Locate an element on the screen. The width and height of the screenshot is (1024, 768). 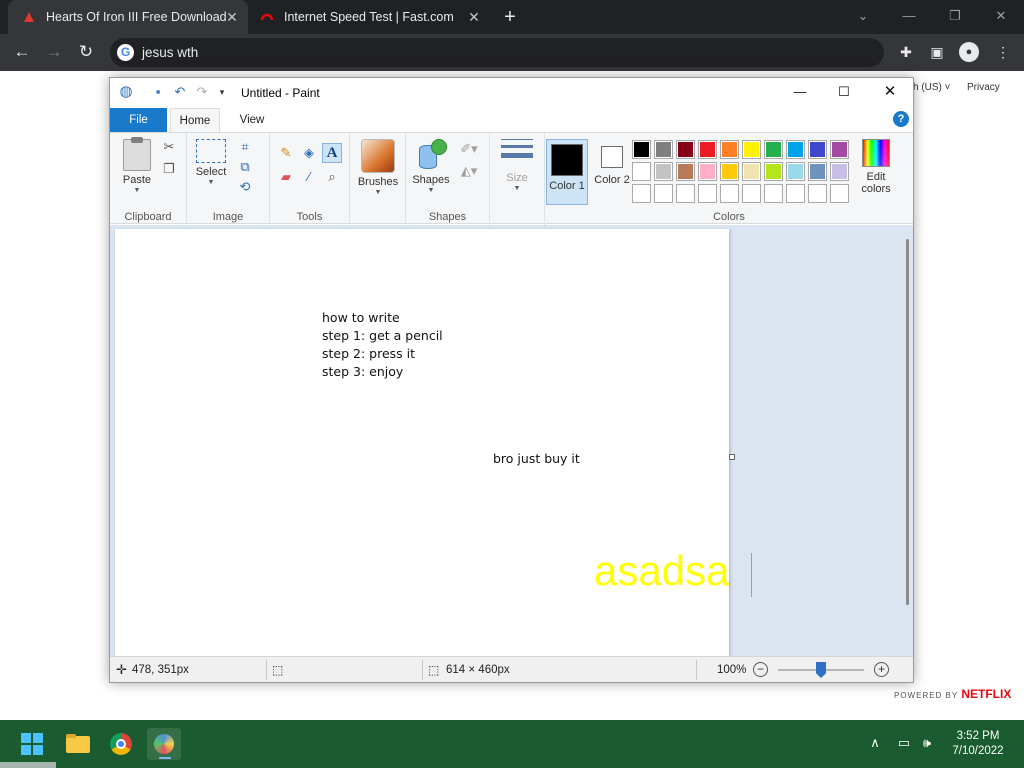
close-icon: ✕ is located at coordinates (1001, 16).